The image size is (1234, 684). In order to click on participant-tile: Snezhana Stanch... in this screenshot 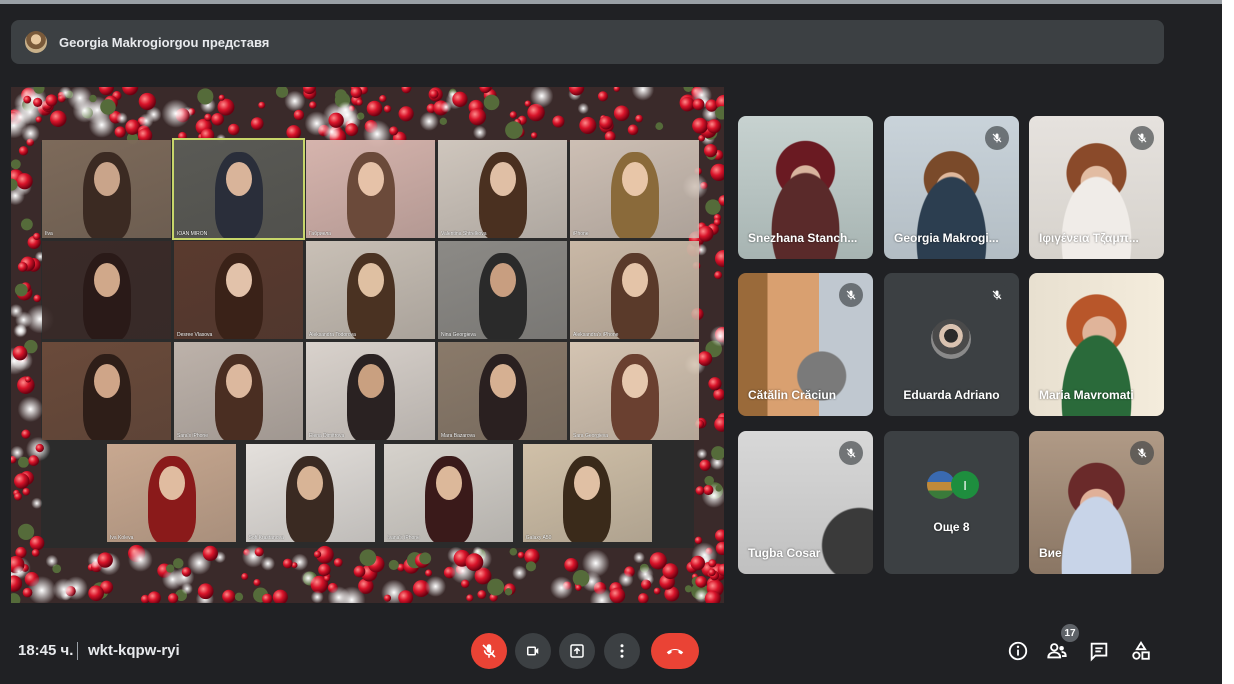, I will do `click(805, 187)`.